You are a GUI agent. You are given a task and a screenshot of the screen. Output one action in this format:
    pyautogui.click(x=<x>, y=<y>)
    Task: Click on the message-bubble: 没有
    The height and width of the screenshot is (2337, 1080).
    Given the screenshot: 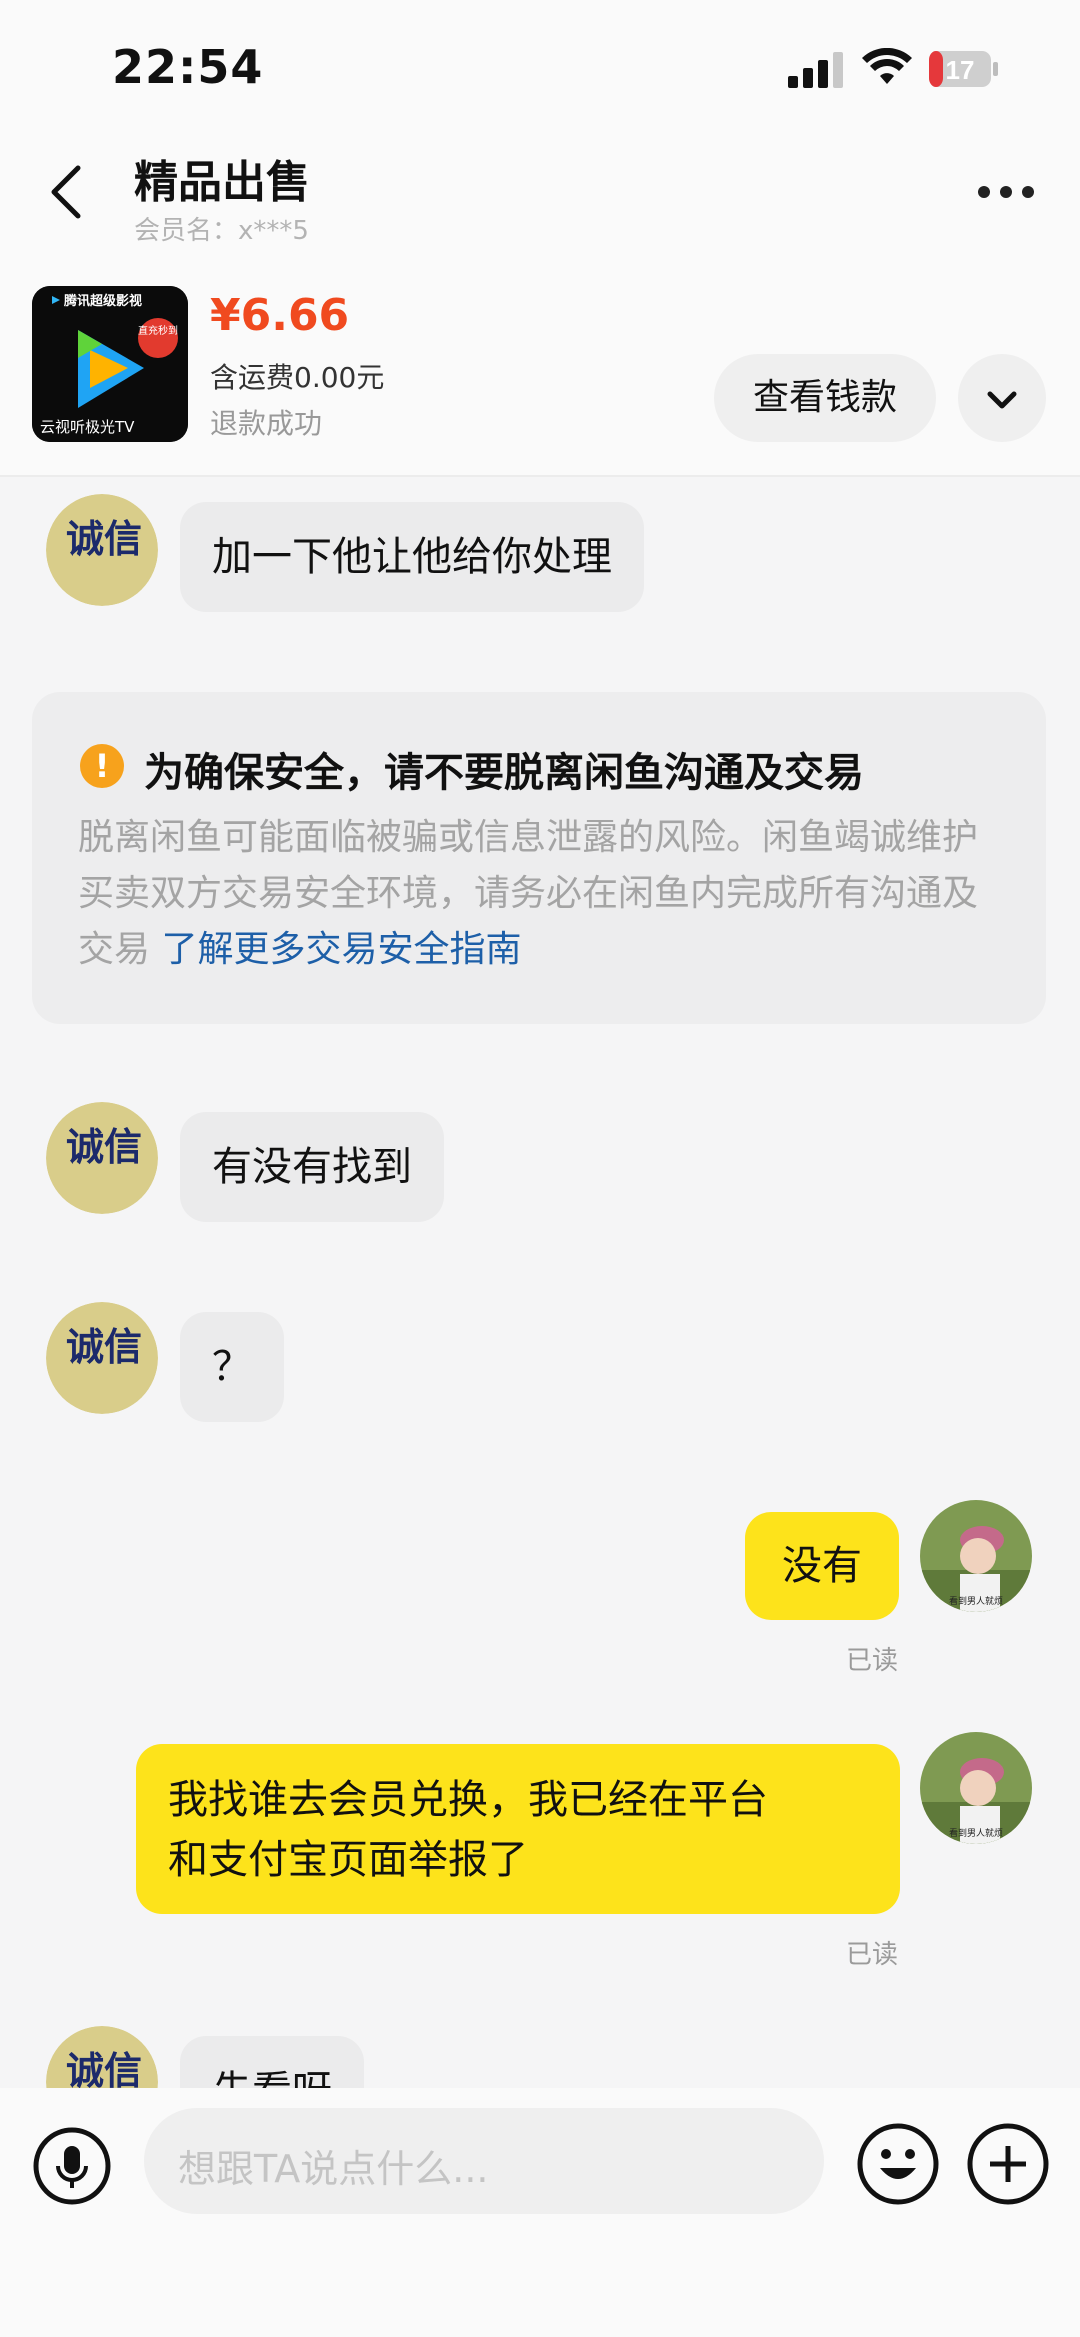 What is the action you would take?
    pyautogui.click(x=822, y=1566)
    